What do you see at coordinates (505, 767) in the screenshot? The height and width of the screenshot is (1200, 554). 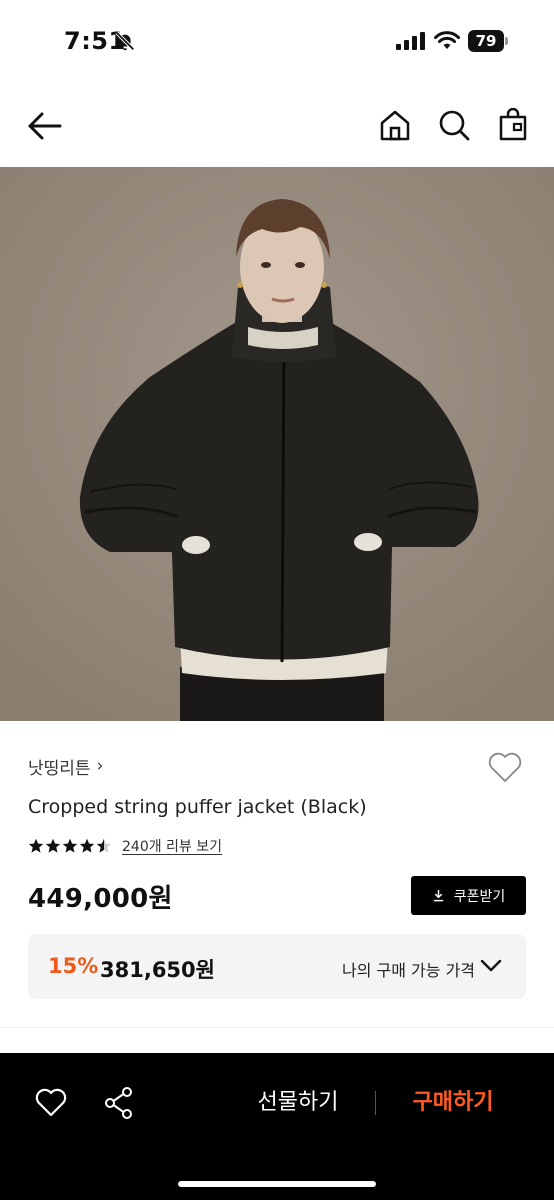 I see `wishlist-heart-icon` at bounding box center [505, 767].